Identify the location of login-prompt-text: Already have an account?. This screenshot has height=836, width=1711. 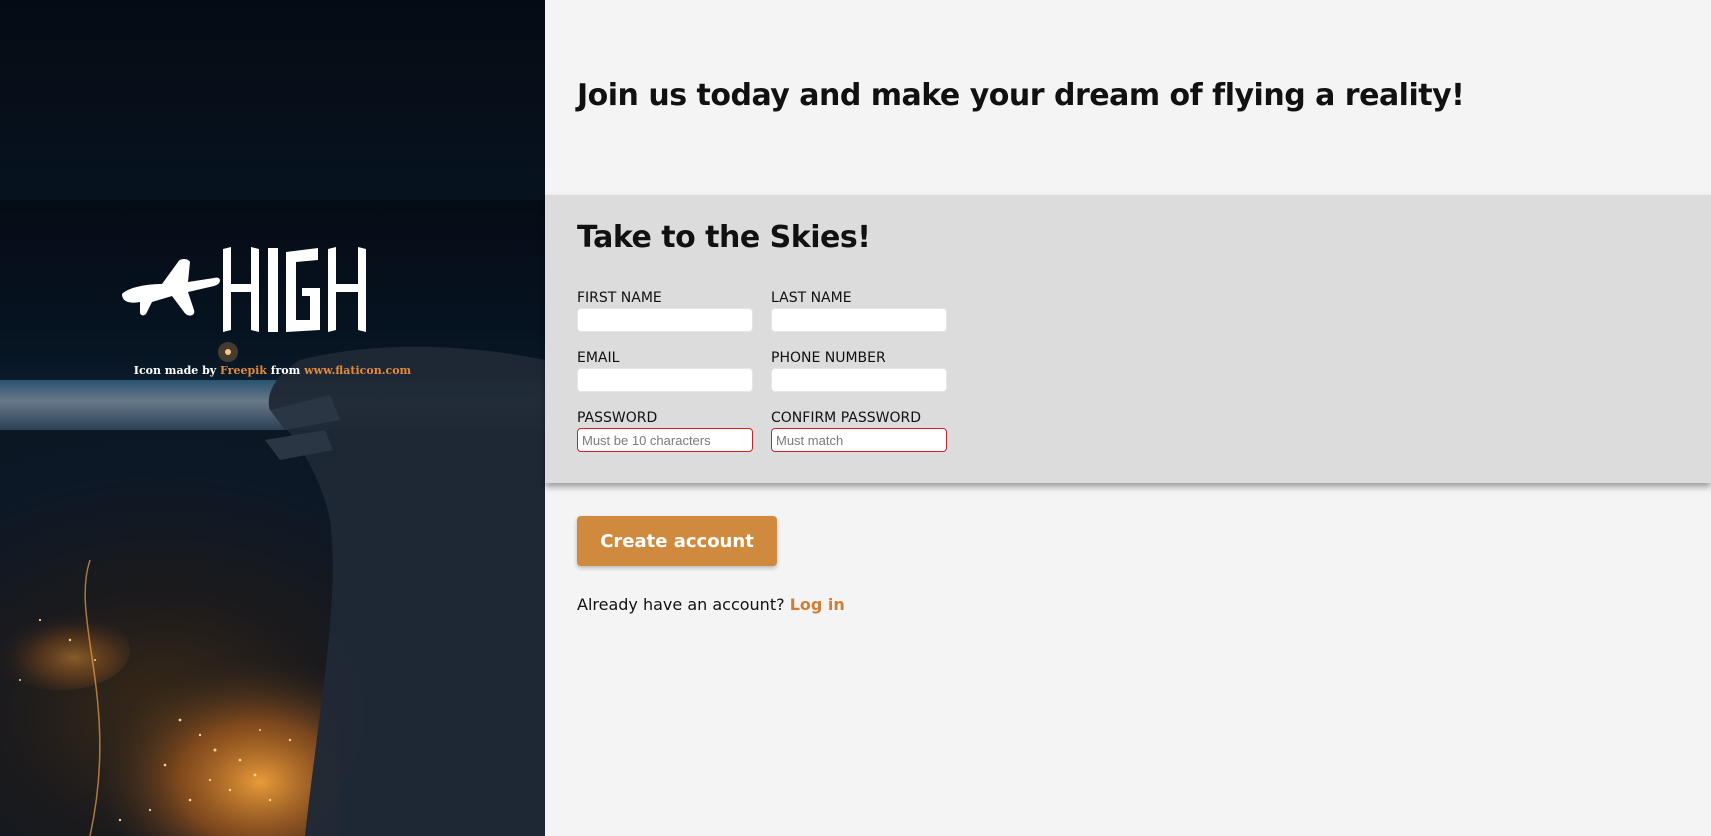
(681, 604).